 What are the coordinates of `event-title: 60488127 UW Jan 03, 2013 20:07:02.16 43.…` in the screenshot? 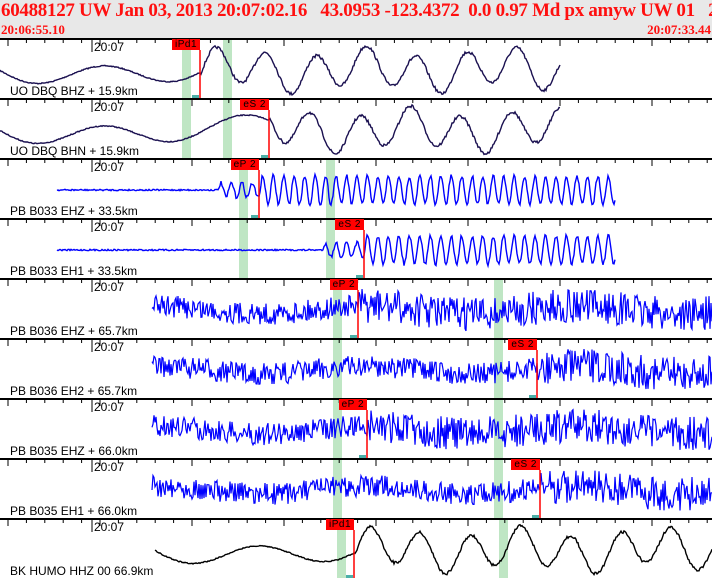 It's located at (356, 10).